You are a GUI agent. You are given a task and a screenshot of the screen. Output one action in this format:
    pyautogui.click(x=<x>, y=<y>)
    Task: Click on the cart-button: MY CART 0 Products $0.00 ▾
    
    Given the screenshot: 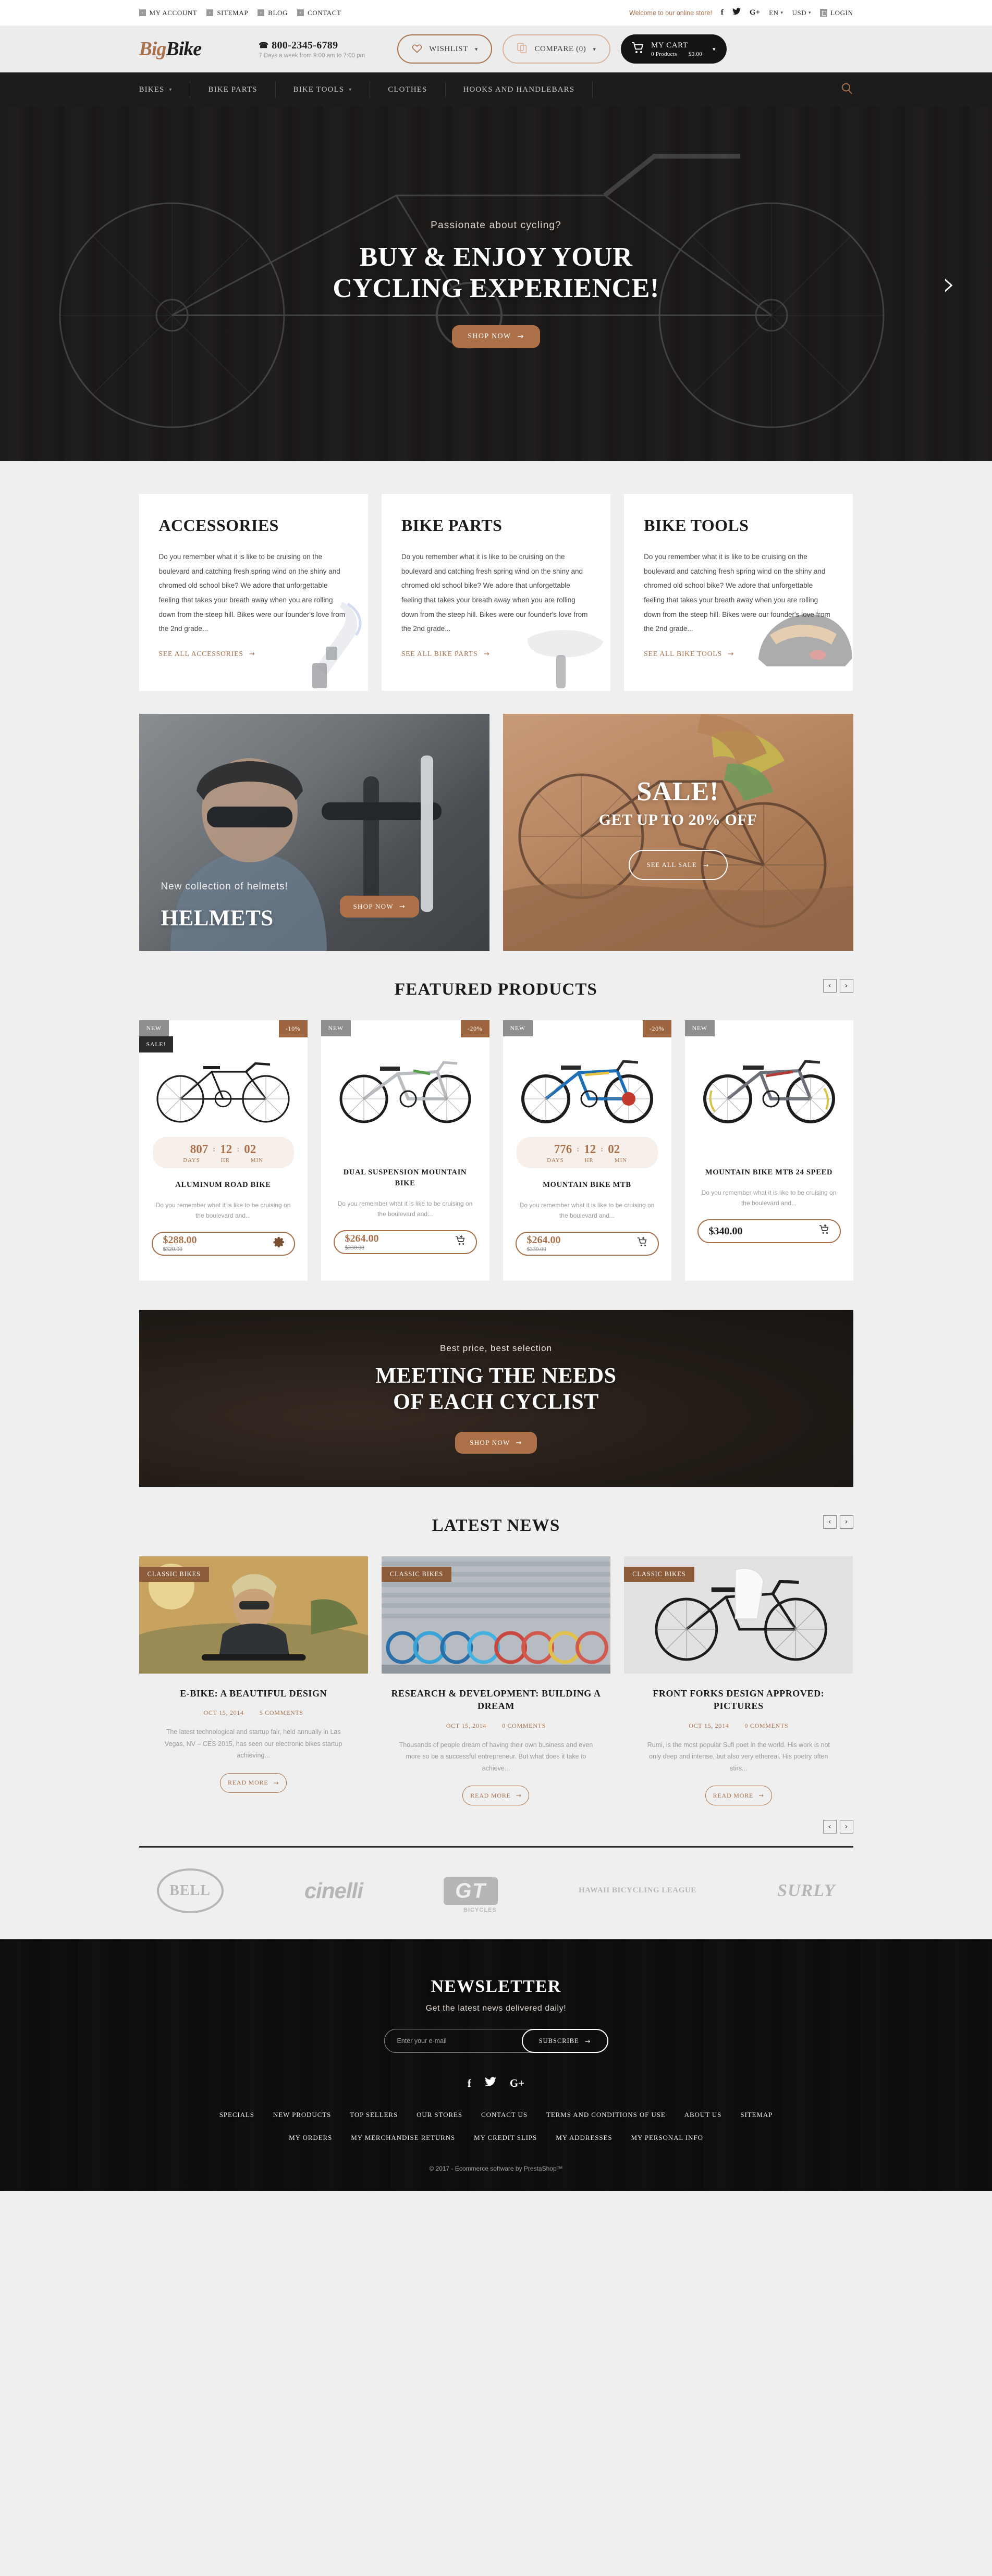 What is the action you would take?
    pyautogui.click(x=673, y=49)
    